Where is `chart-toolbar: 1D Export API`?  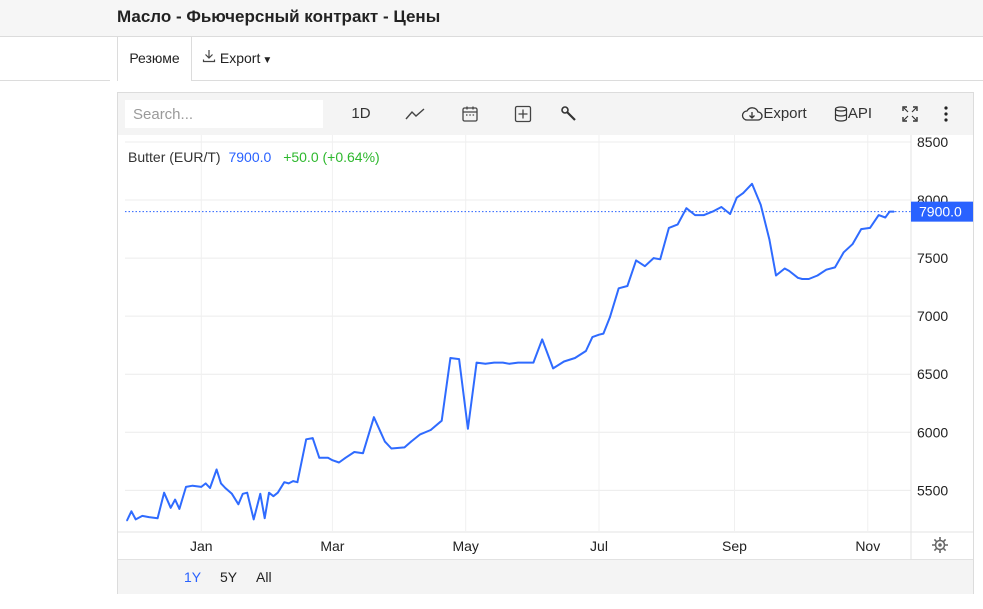
chart-toolbar: 1D Export API is located at coordinates (545, 114).